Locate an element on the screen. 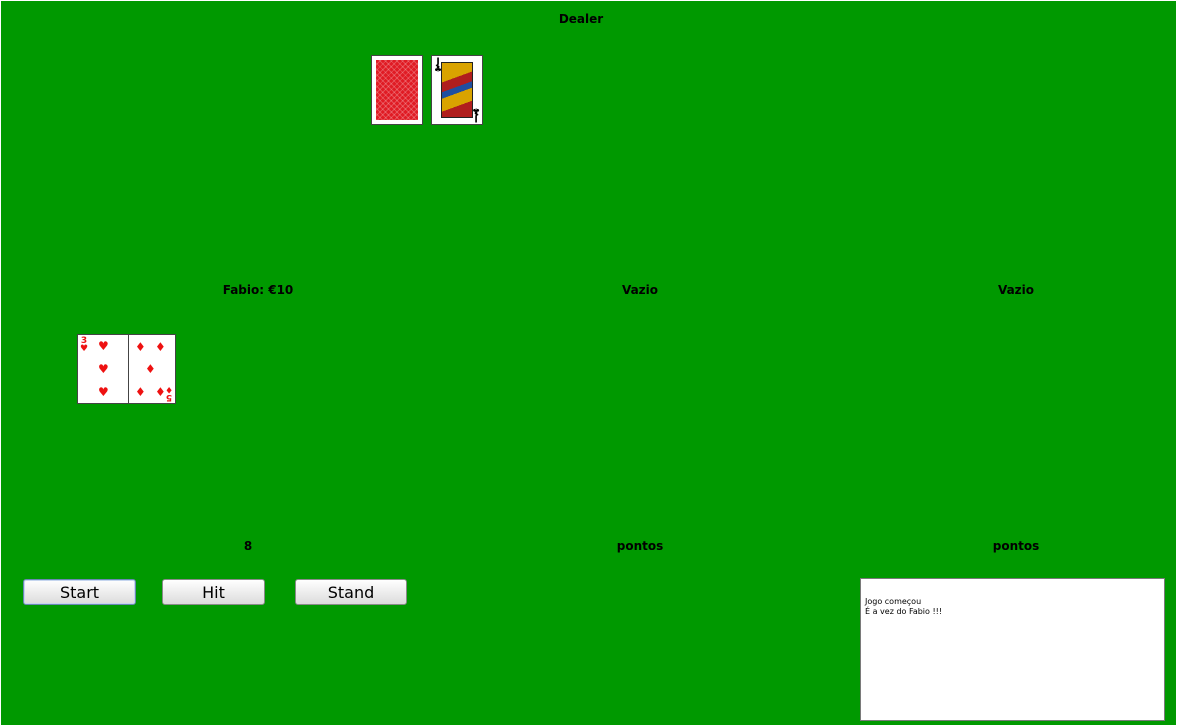 Image resolution: width=1178 pixels, height=727 pixels. seat-1-points: 8 is located at coordinates (248, 546).